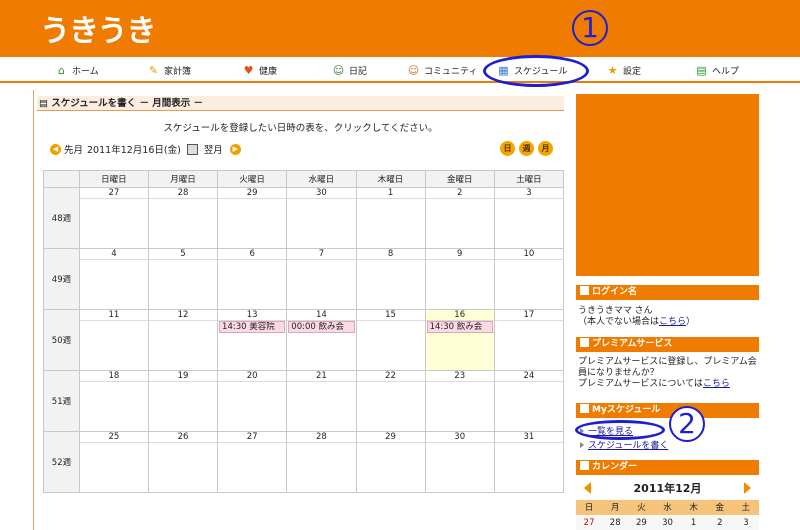 Image resolution: width=800 pixels, height=530 pixels. What do you see at coordinates (390, 401) in the screenshot?
I see `day-cell: 22` at bounding box center [390, 401].